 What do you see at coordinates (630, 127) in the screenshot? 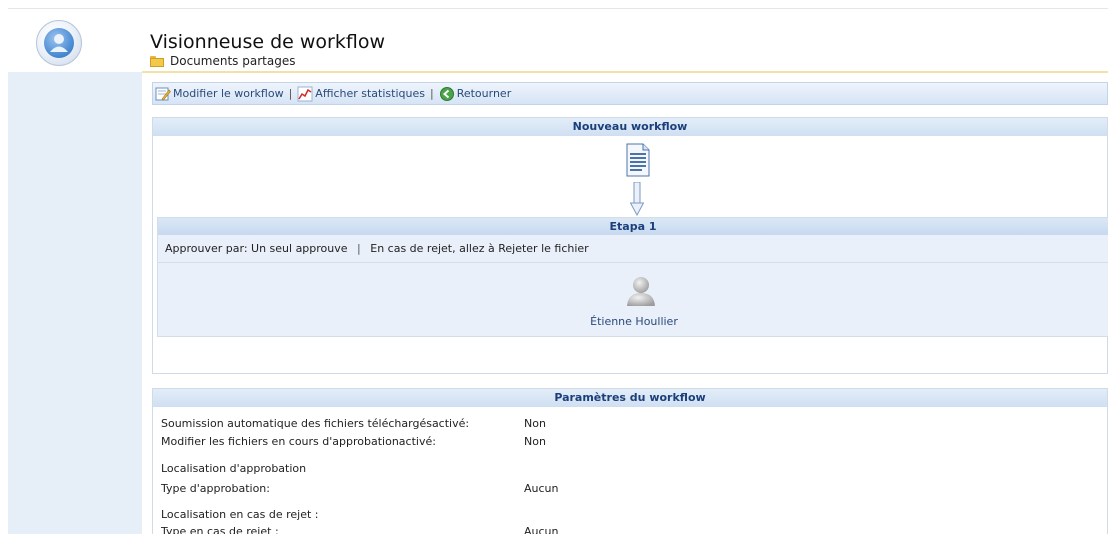
I see `workflow-title: Nouveau workflow` at bounding box center [630, 127].